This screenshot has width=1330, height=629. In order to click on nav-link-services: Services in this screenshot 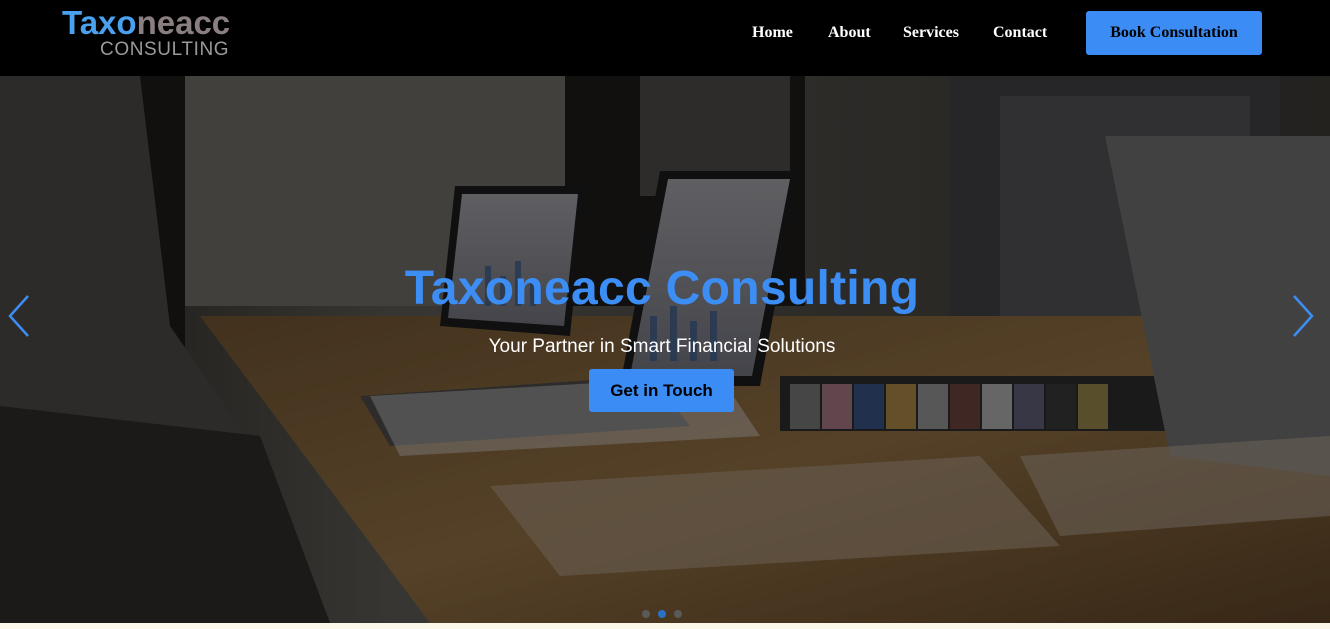, I will do `click(931, 33)`.